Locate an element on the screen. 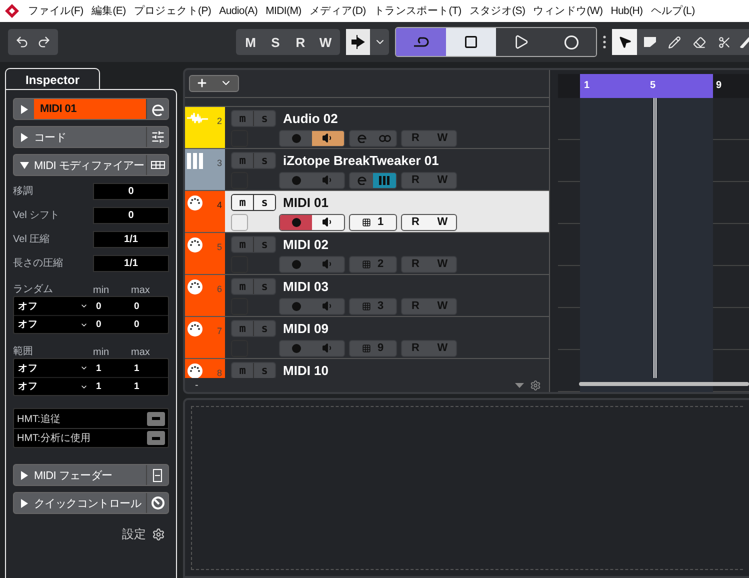  record-dot-icon is located at coordinates (296, 222).